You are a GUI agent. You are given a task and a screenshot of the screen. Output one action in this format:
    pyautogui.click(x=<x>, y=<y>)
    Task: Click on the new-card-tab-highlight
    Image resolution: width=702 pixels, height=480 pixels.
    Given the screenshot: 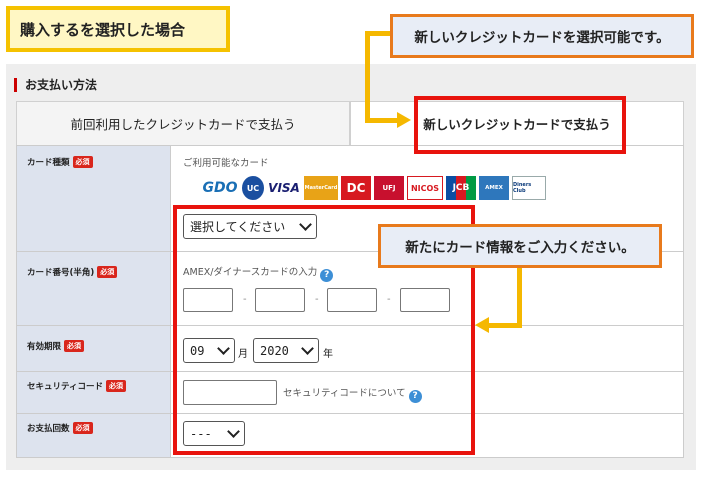 What is the action you would take?
    pyautogui.click(x=520, y=125)
    